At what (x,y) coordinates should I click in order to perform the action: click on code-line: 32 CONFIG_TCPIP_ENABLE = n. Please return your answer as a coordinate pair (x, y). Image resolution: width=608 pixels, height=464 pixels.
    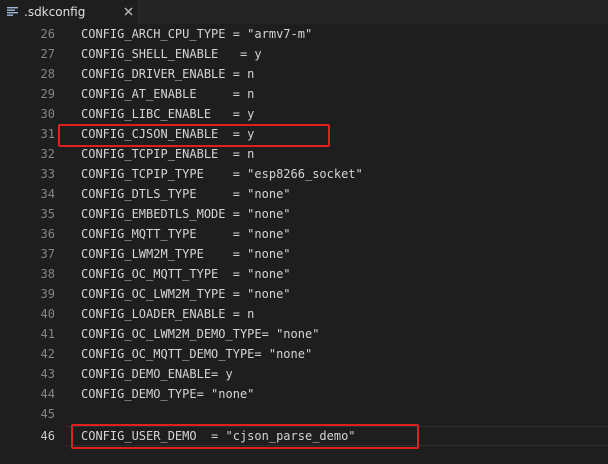
    Looking at the image, I should click on (304, 154).